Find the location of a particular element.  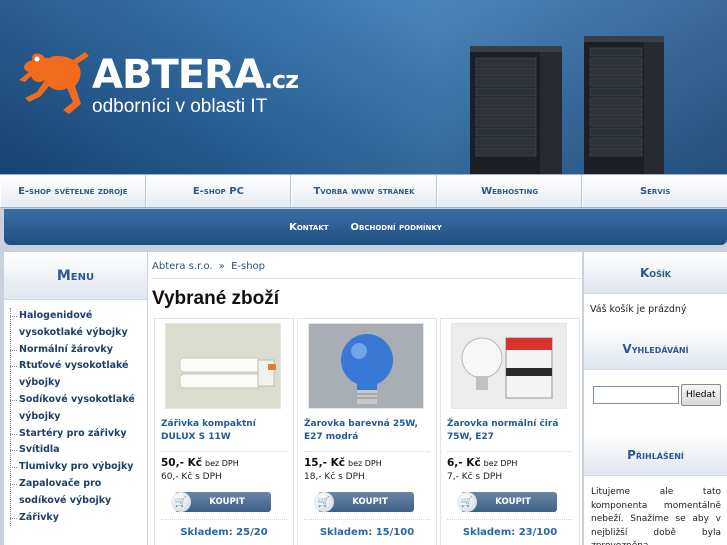

product-name: Žarovka normální čirá 75W, E27 is located at coordinates (512, 431).